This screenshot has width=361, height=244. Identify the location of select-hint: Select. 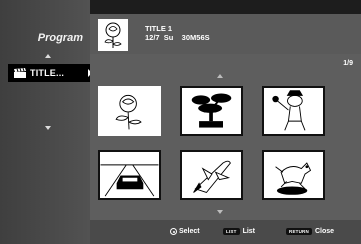
(185, 231).